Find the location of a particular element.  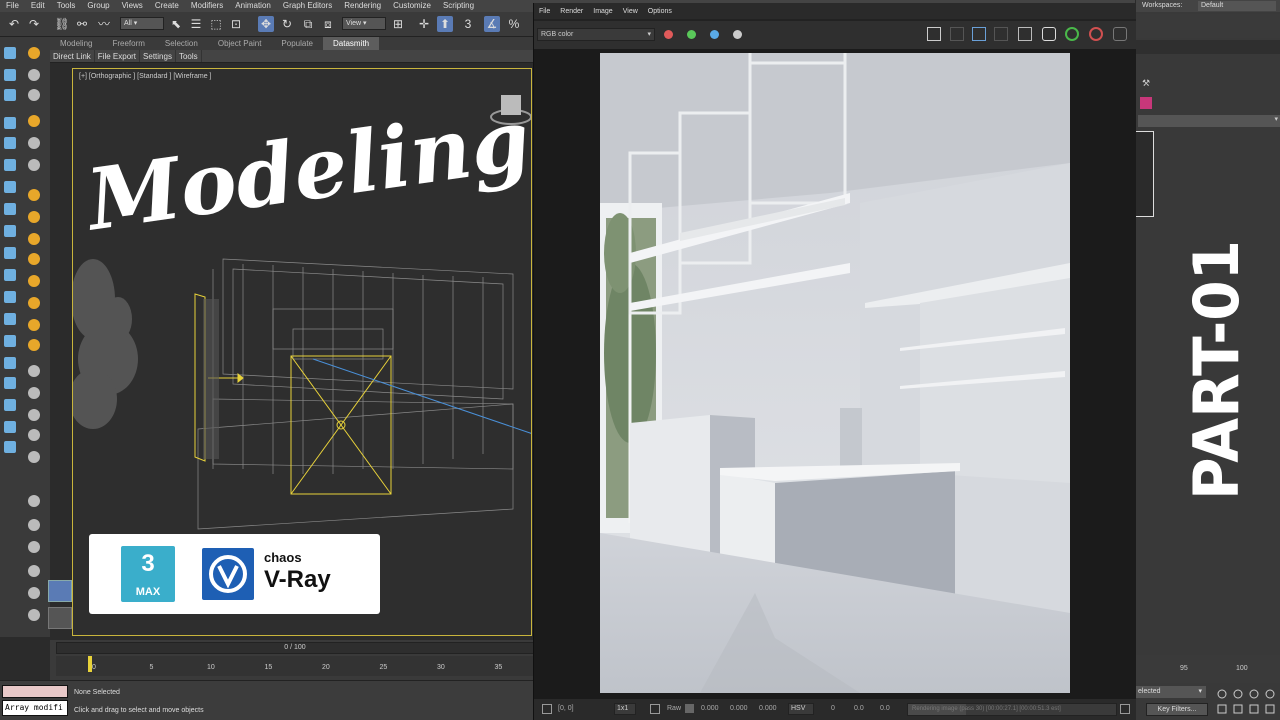

menu-item: Rendering is located at coordinates (362, 6).